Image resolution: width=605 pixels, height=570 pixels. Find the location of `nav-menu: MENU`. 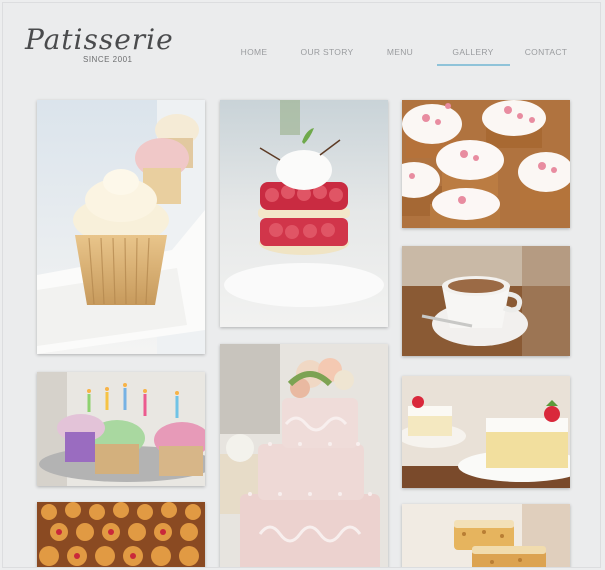

nav-menu: MENU is located at coordinates (400, 52).